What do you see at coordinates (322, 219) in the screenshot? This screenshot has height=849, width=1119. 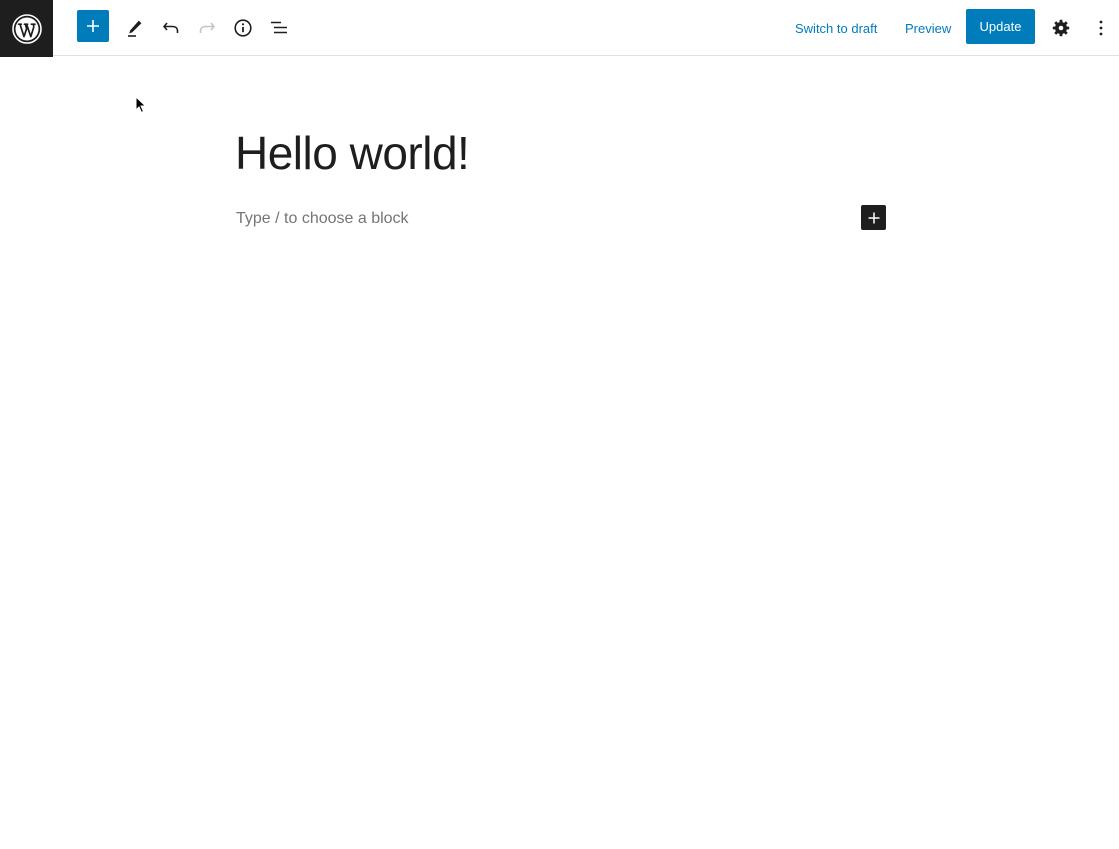 I see `block-appender-placeholder: Type / to choose a block` at bounding box center [322, 219].